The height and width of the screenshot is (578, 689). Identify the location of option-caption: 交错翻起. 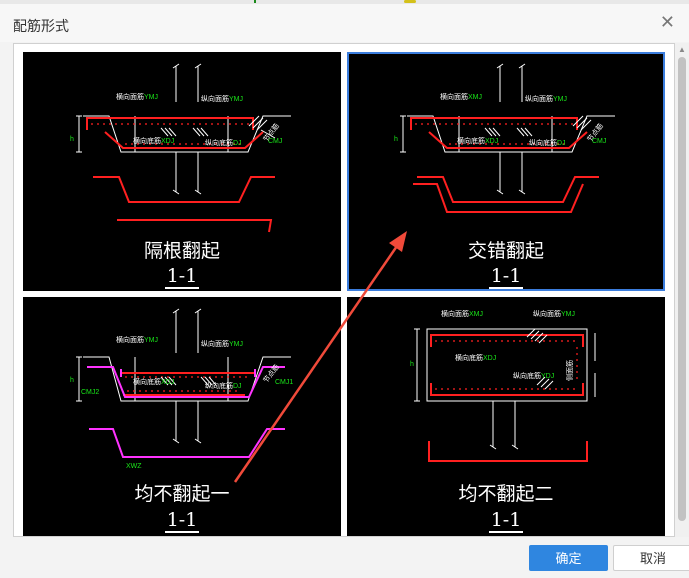
(505, 251).